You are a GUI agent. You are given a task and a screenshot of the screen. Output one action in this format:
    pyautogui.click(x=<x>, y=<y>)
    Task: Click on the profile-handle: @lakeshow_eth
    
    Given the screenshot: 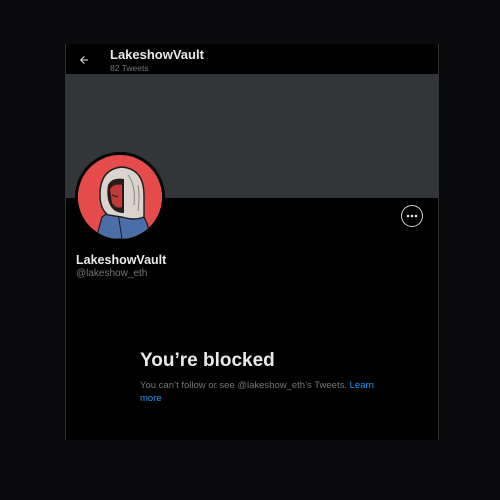 What is the action you would take?
    pyautogui.click(x=112, y=273)
    